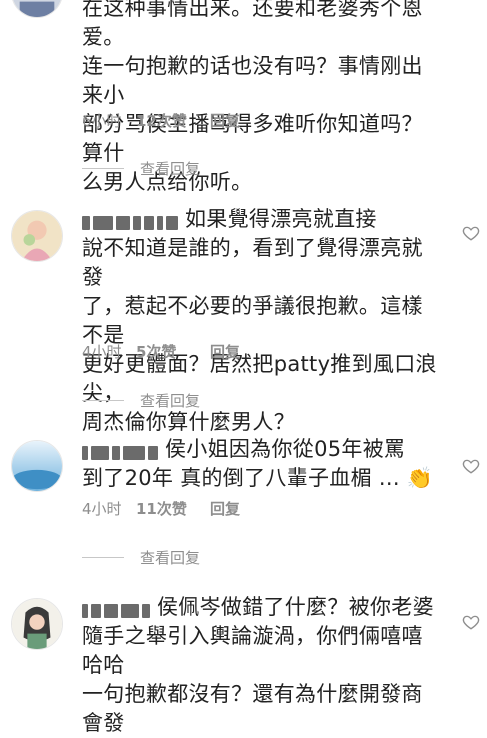 The width and height of the screenshot is (487, 738). I want to click on like-count: 5次赞, so click(173, 351).